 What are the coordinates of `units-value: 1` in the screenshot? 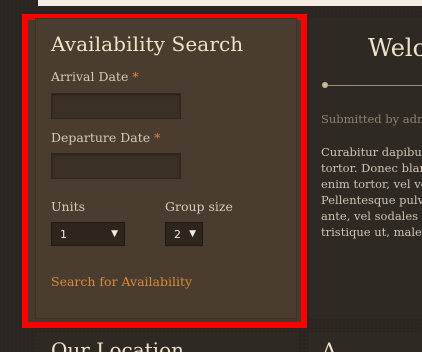 It's located at (63, 234).